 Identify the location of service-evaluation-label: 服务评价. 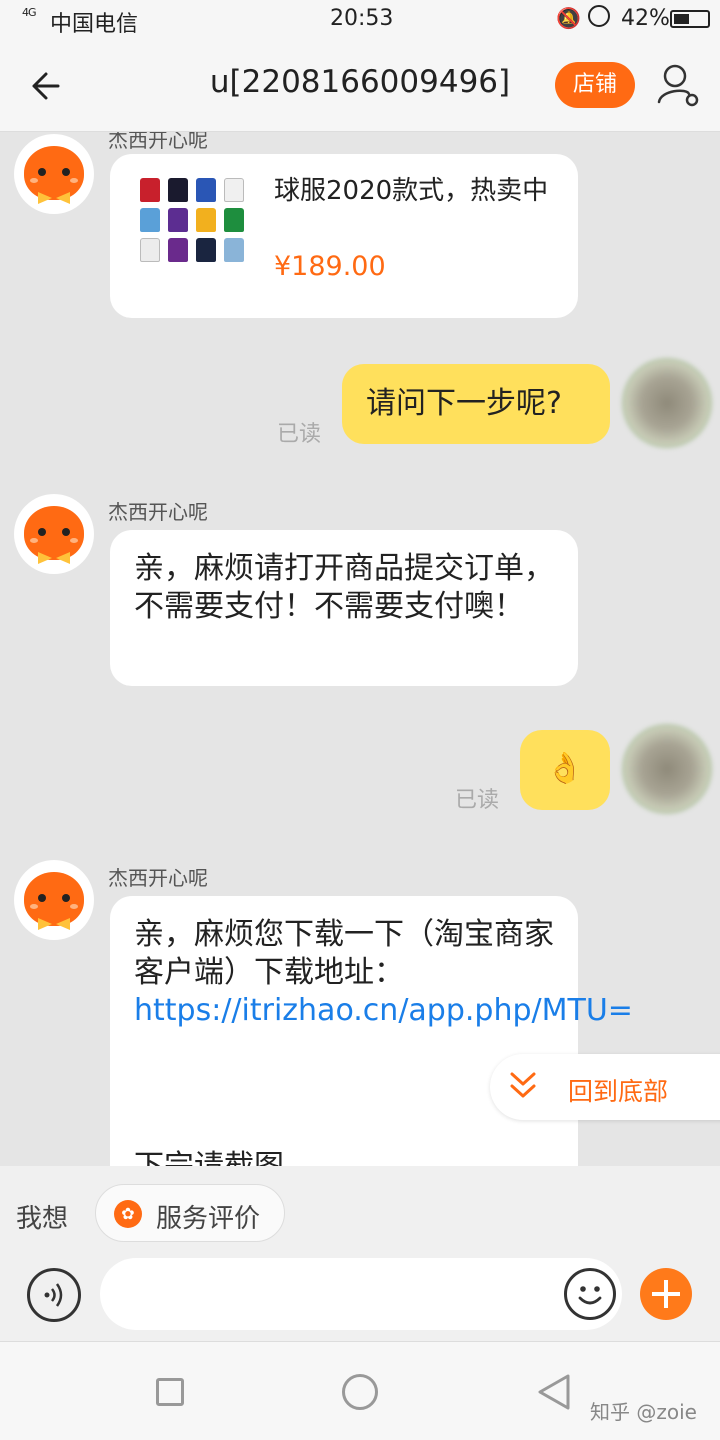
(208, 1219).